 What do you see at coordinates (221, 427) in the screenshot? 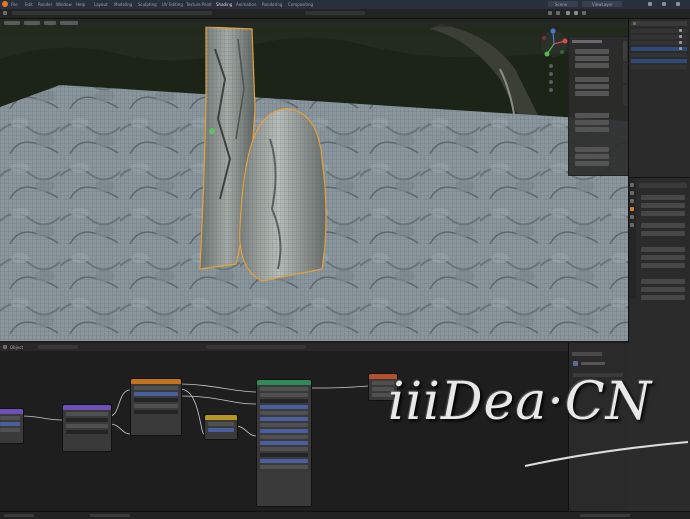
I see `node-normal-map` at bounding box center [221, 427].